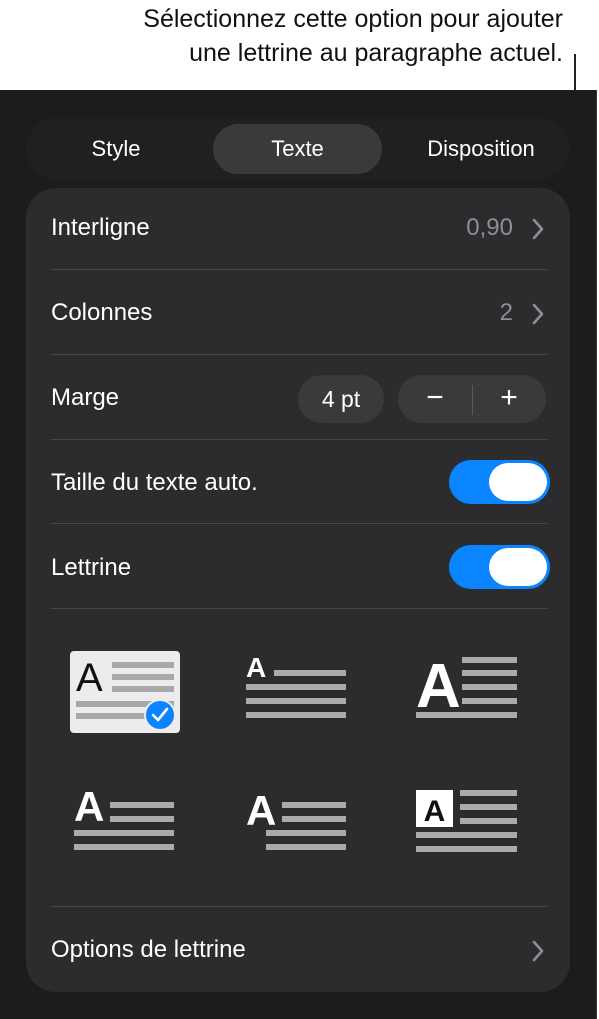 Image resolution: width=599 pixels, height=1019 pixels. Describe the element at coordinates (296, 820) in the screenshot. I see `drop-cap-style-5: A` at that location.